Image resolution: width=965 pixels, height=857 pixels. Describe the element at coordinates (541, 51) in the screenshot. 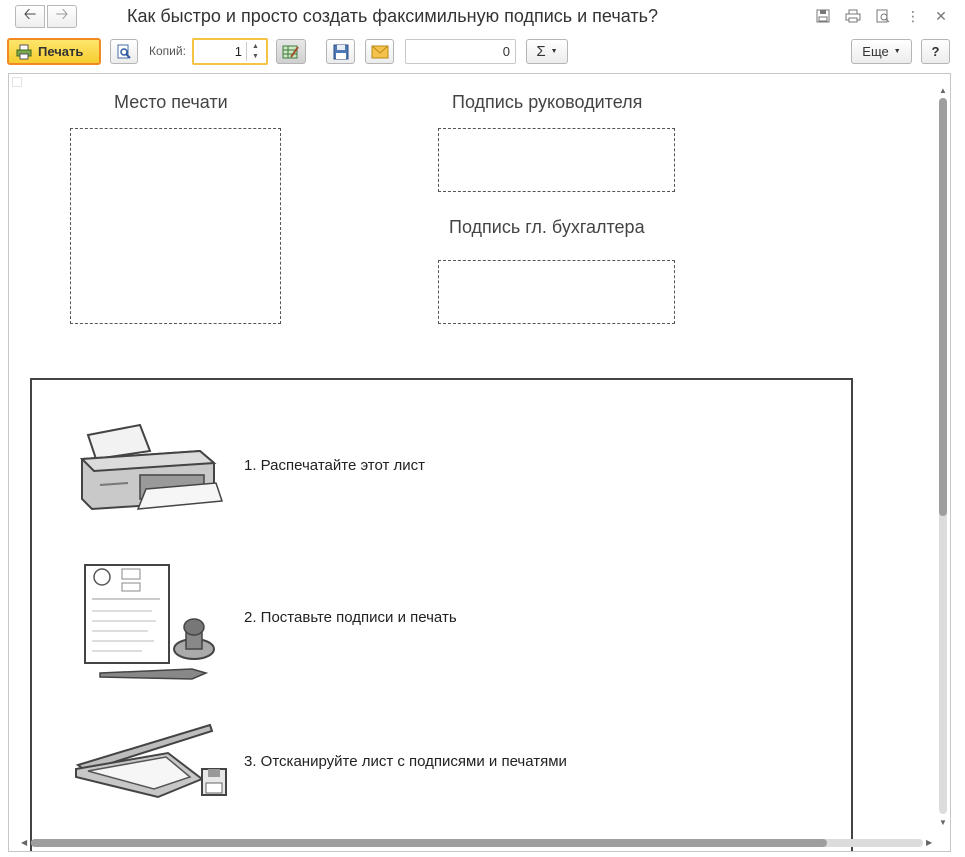

I see `sum-icon: Σ` at that location.